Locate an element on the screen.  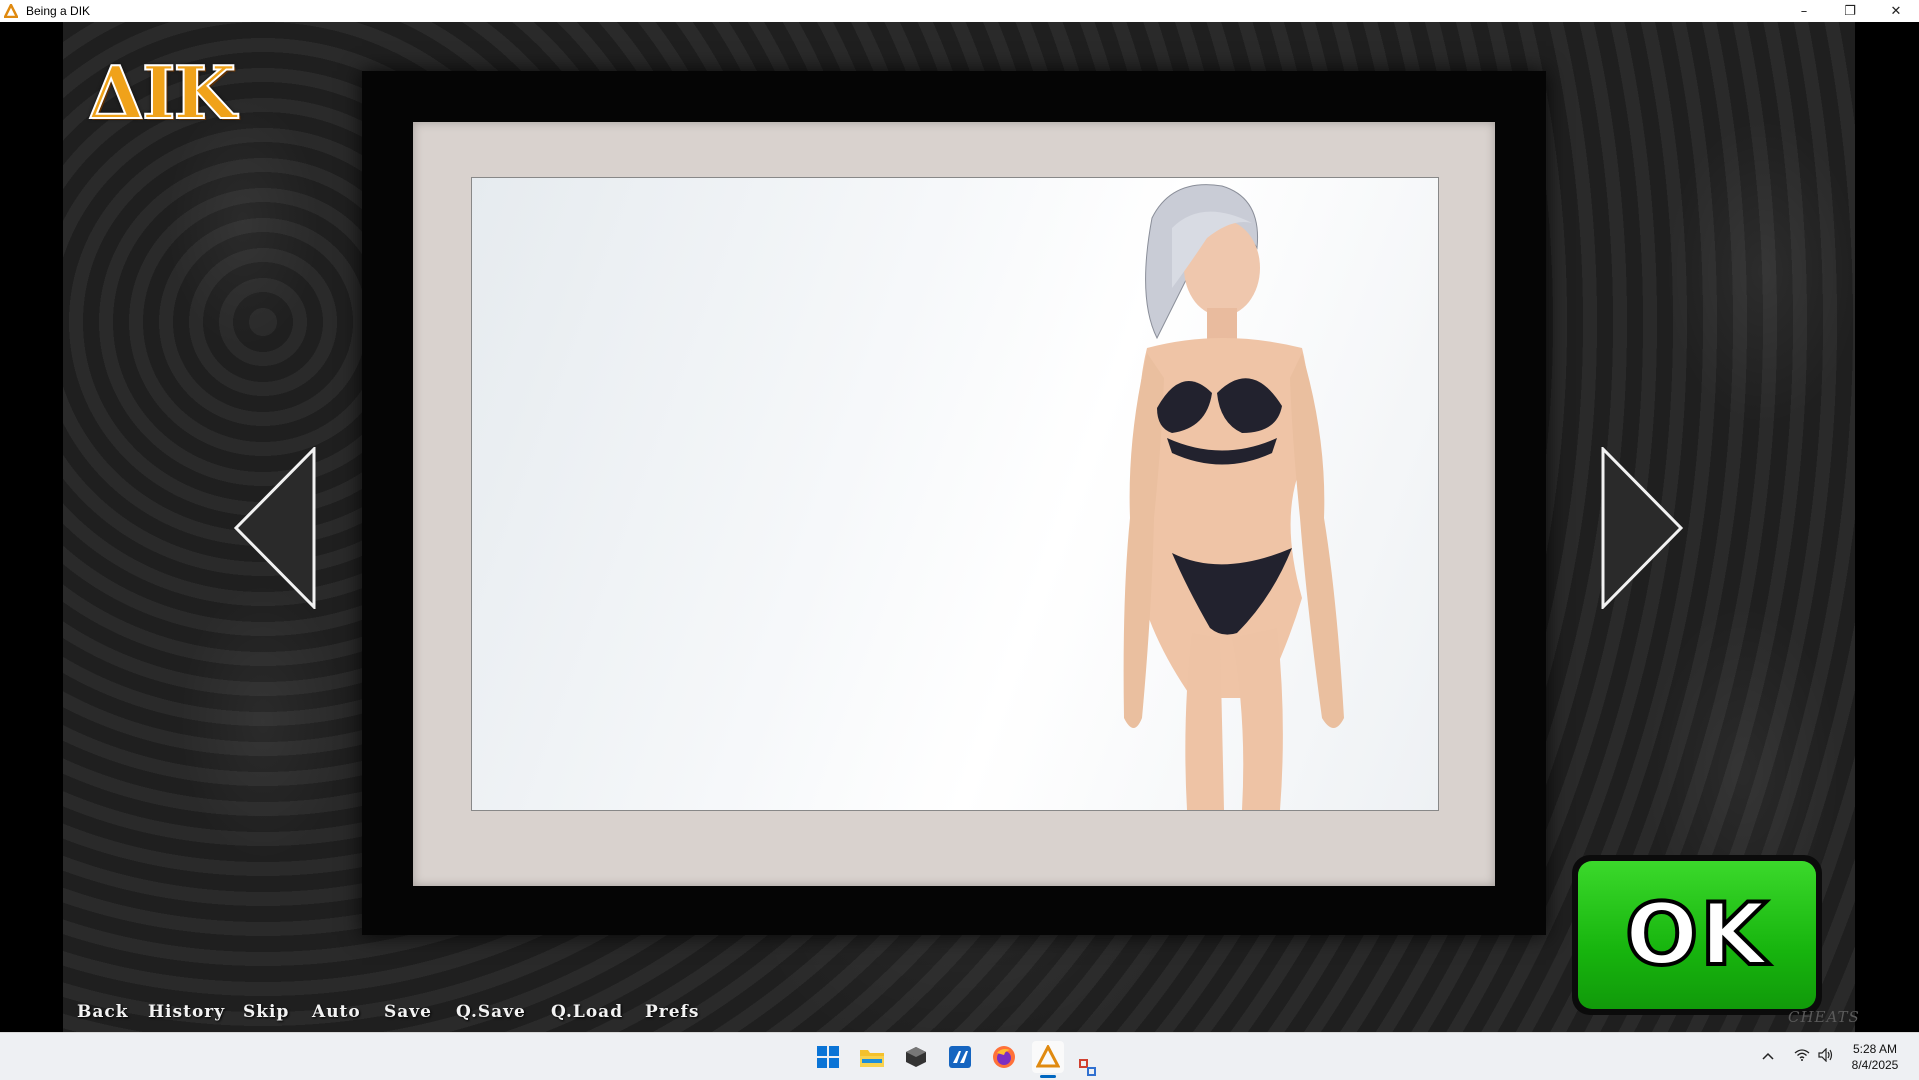
character-illustration is located at coordinates (1233, 497).